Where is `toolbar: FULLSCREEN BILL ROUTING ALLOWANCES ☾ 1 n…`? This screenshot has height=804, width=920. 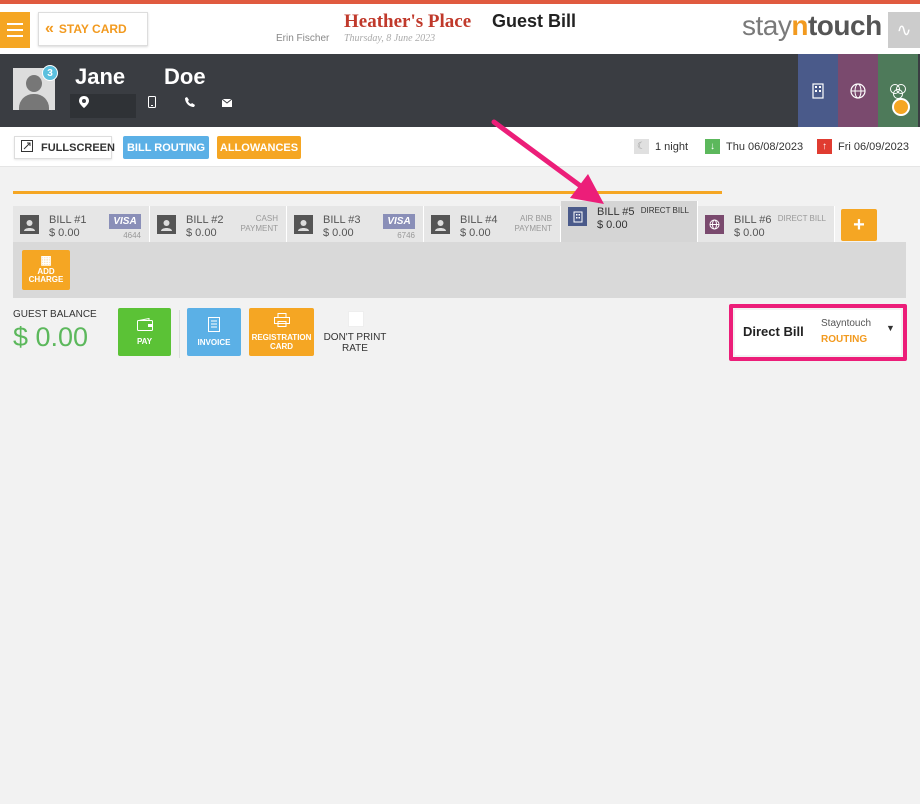 toolbar: FULLSCREEN BILL ROUTING ALLOWANCES ☾ 1 n… is located at coordinates (460, 147).